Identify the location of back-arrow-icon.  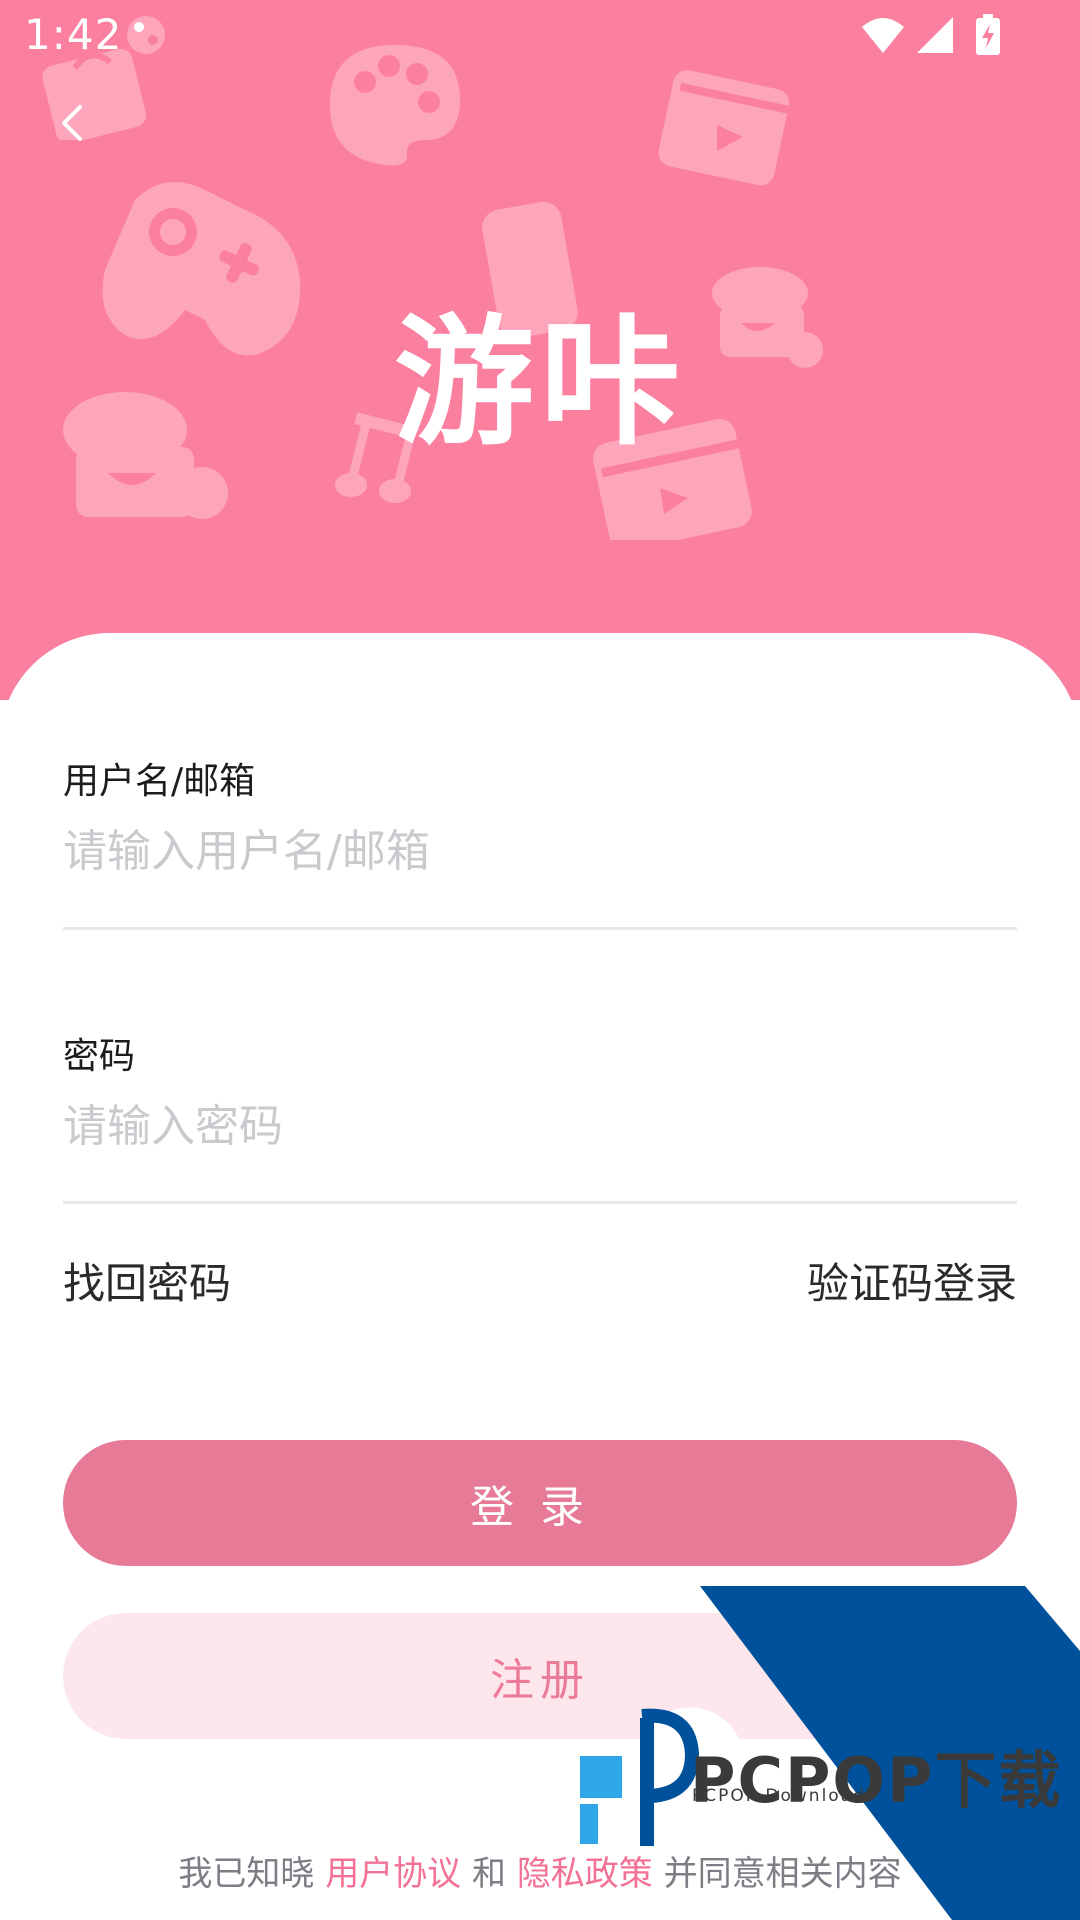
(72, 123).